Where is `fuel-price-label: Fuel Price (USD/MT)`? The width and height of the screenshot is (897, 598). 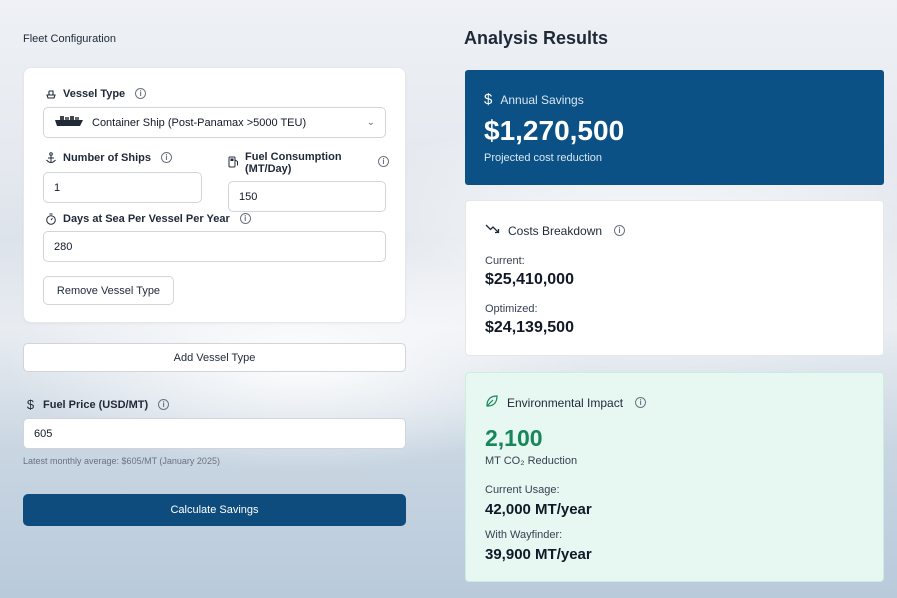
fuel-price-label: Fuel Price (USD/MT) is located at coordinates (96, 404).